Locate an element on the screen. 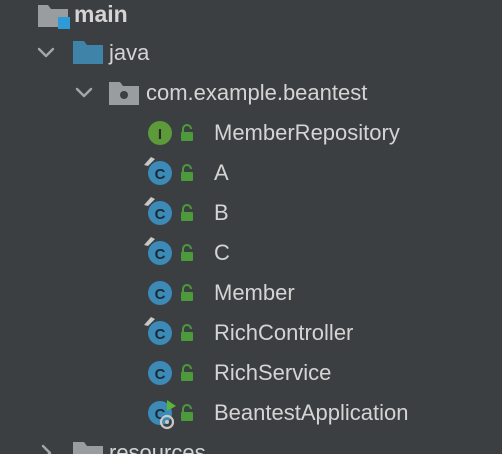  tree-label-package: com.example.beantest is located at coordinates (257, 92).